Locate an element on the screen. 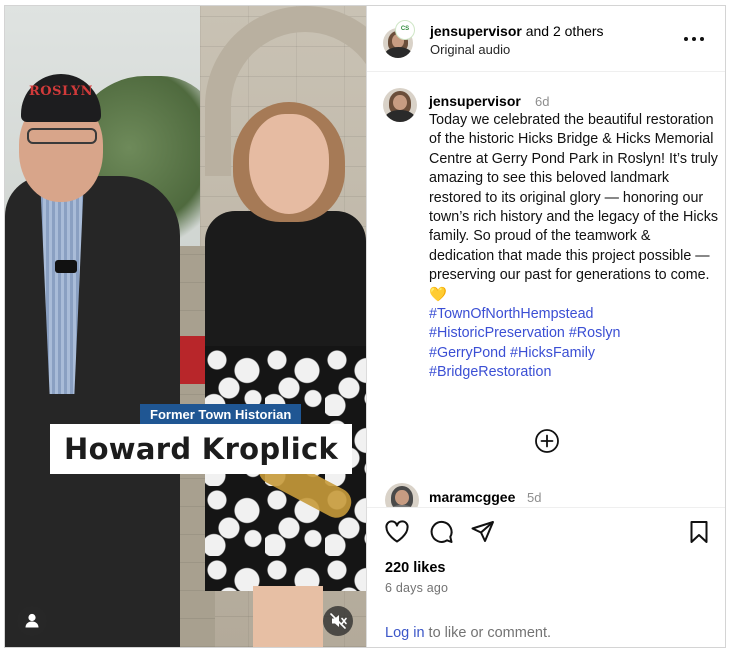  header-username: jensupervisor is located at coordinates (476, 31).